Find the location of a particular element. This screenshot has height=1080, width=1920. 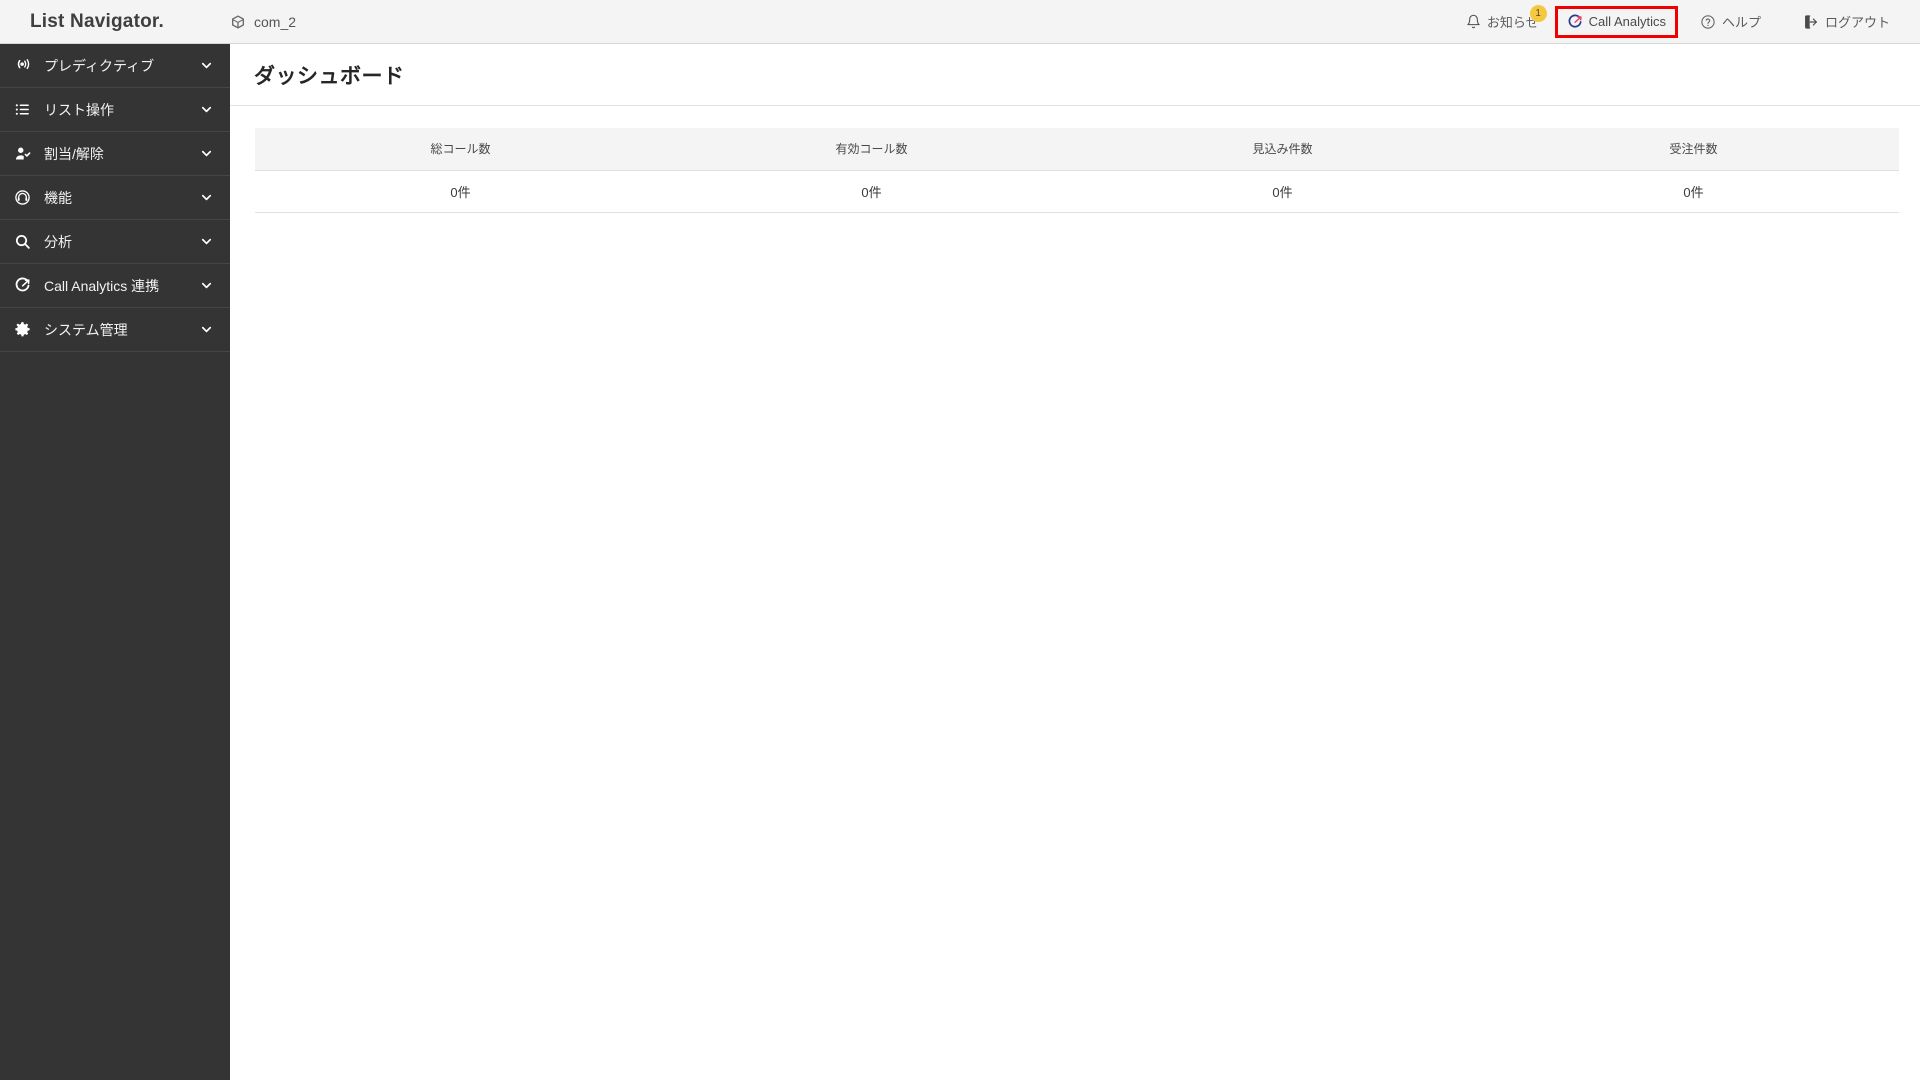

sidebar-item-call-analytics-integration: Call Analytics 連携 is located at coordinates (115, 286).